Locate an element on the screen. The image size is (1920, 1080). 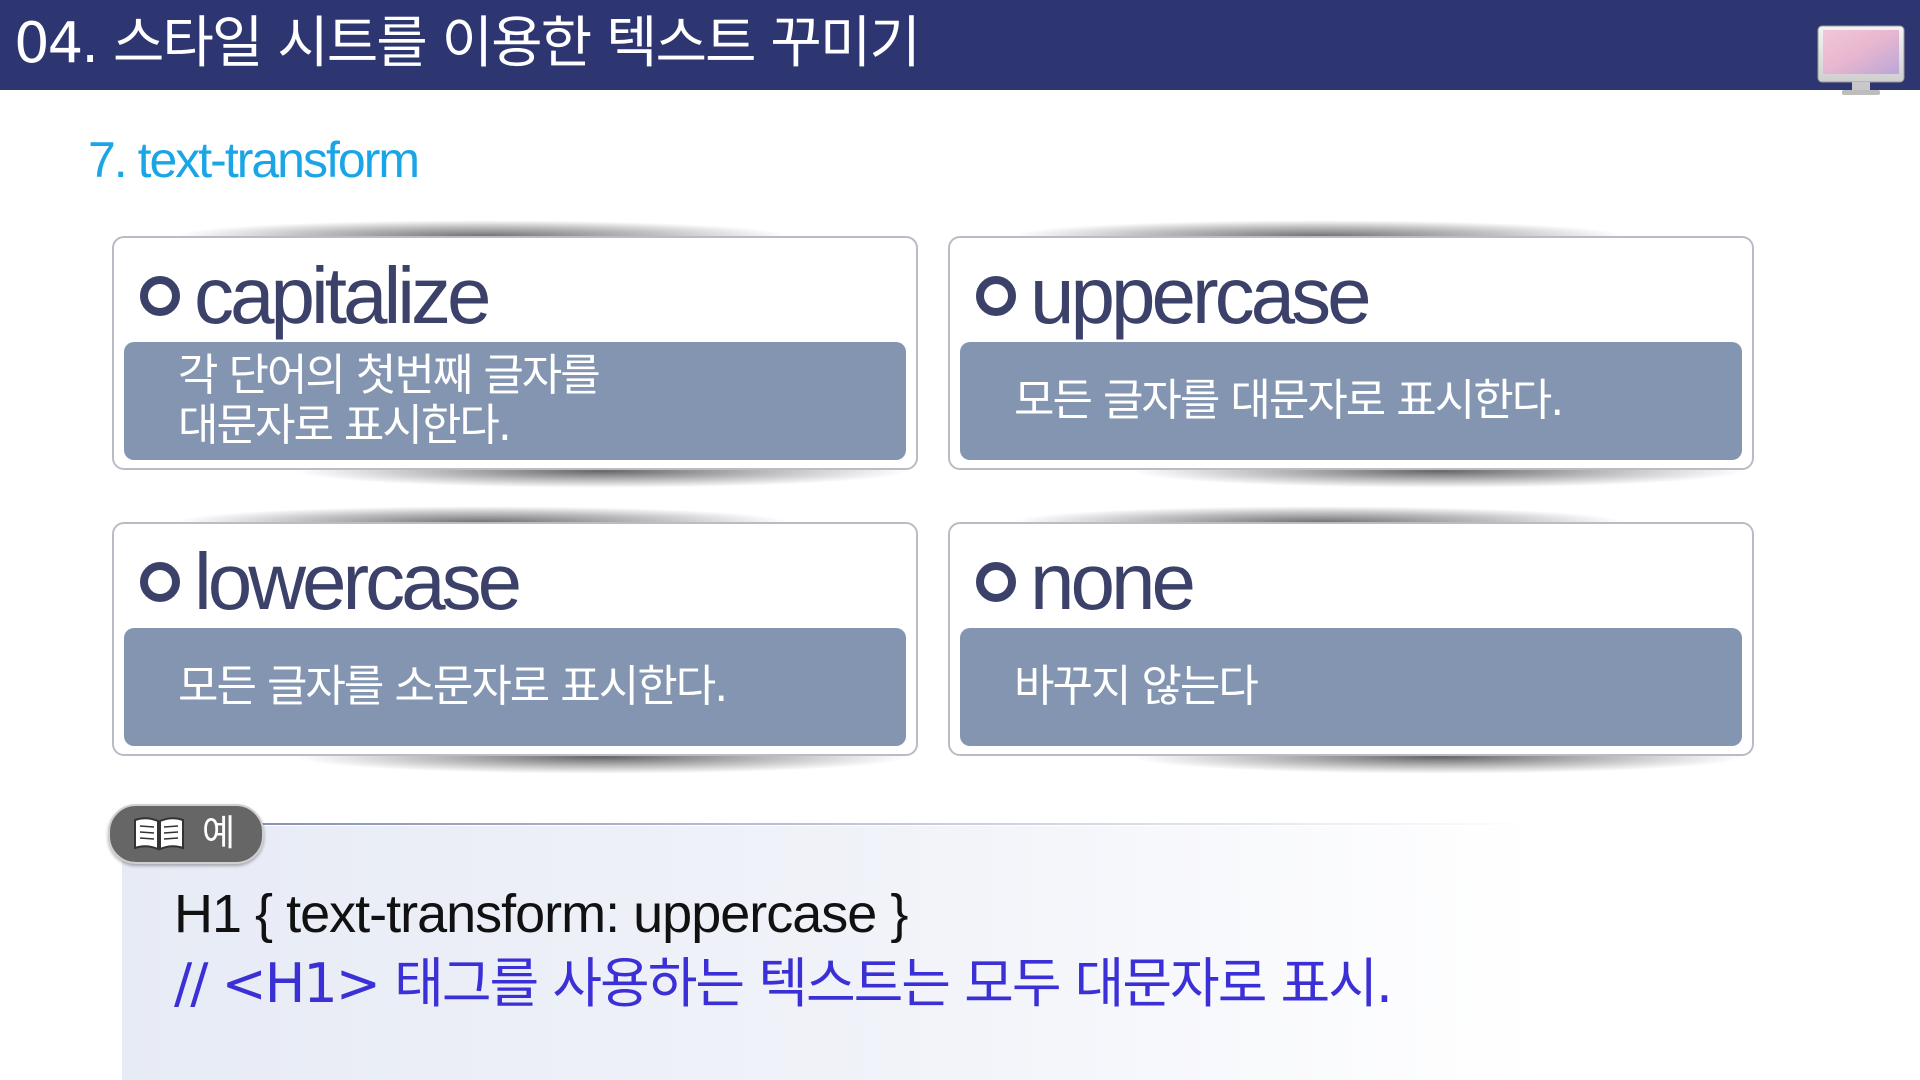
card-frame: none 바꾸지 않는다 is located at coordinates (1351, 639).